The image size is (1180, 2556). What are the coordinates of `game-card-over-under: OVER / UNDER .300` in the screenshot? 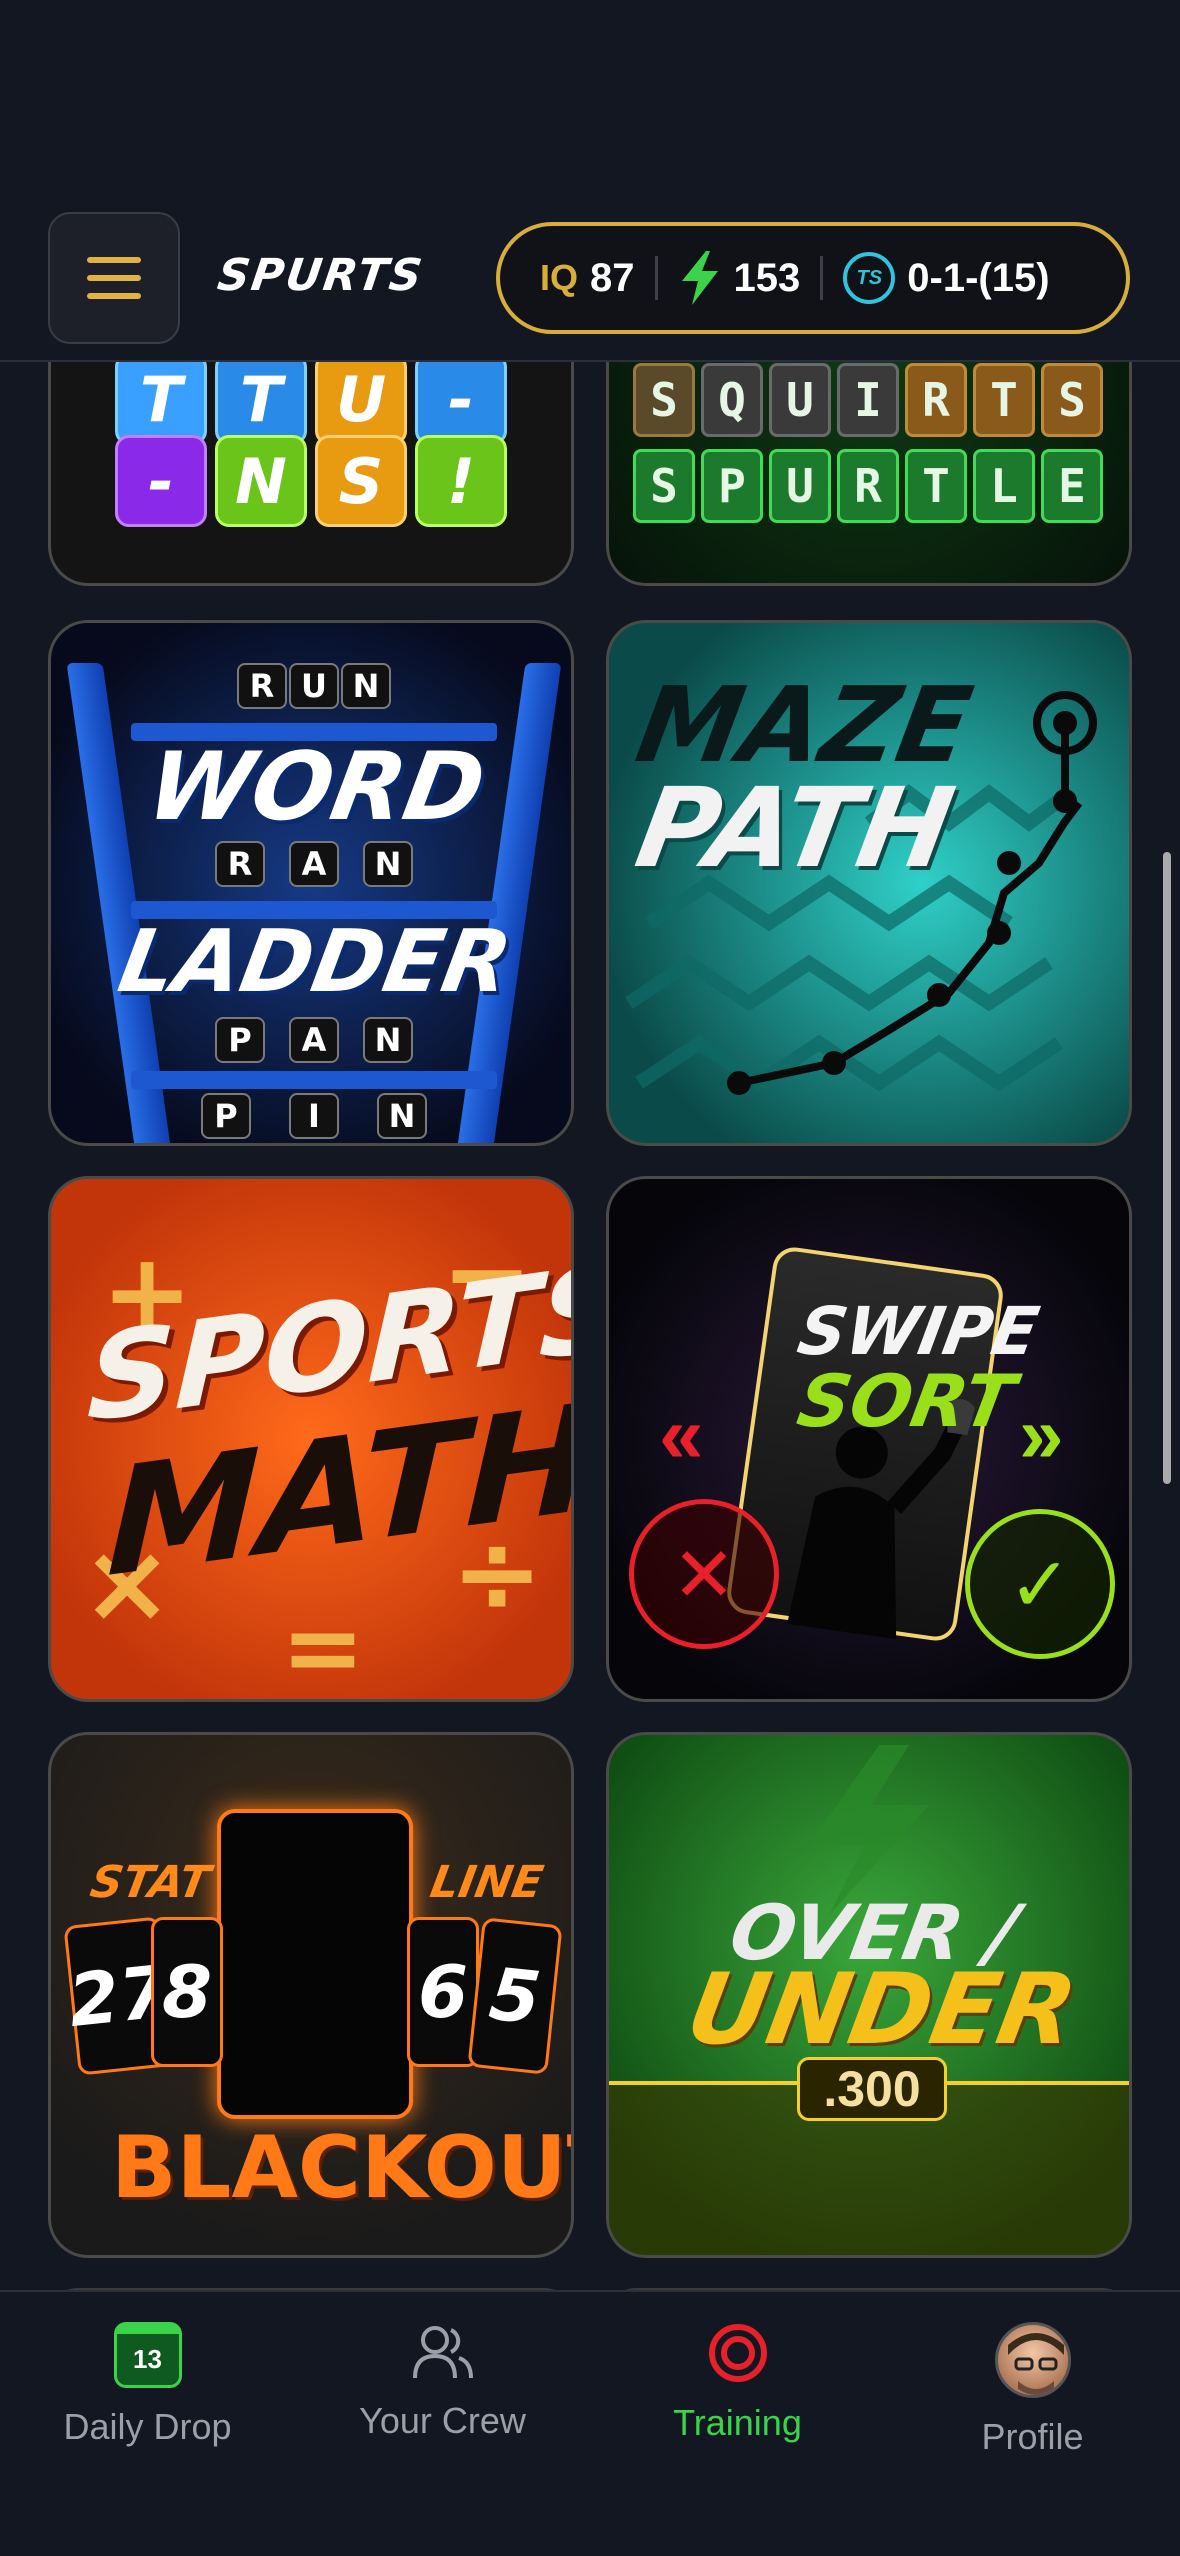 It's located at (869, 1995).